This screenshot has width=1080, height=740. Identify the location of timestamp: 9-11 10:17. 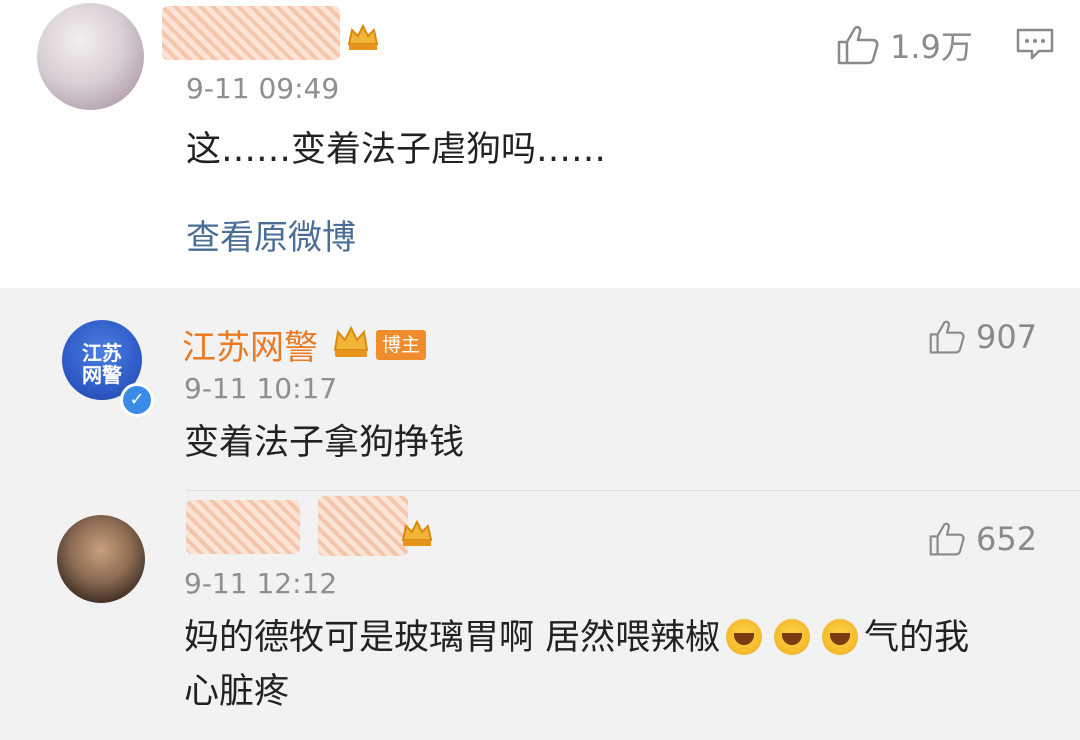
(261, 388).